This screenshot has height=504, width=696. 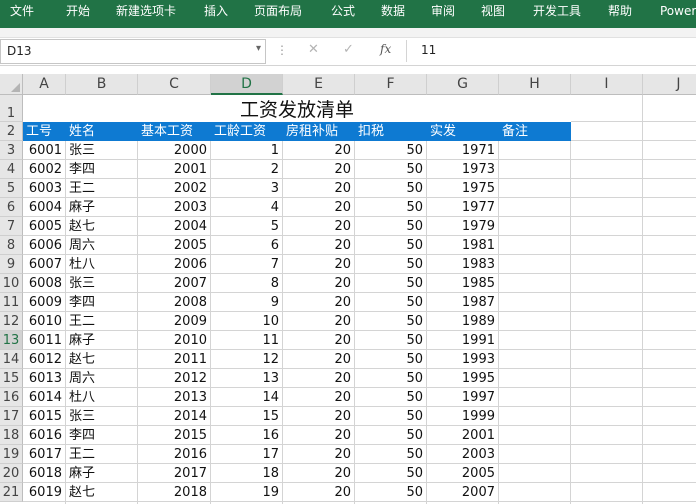 I want to click on table-cell: 2010, so click(x=174, y=340).